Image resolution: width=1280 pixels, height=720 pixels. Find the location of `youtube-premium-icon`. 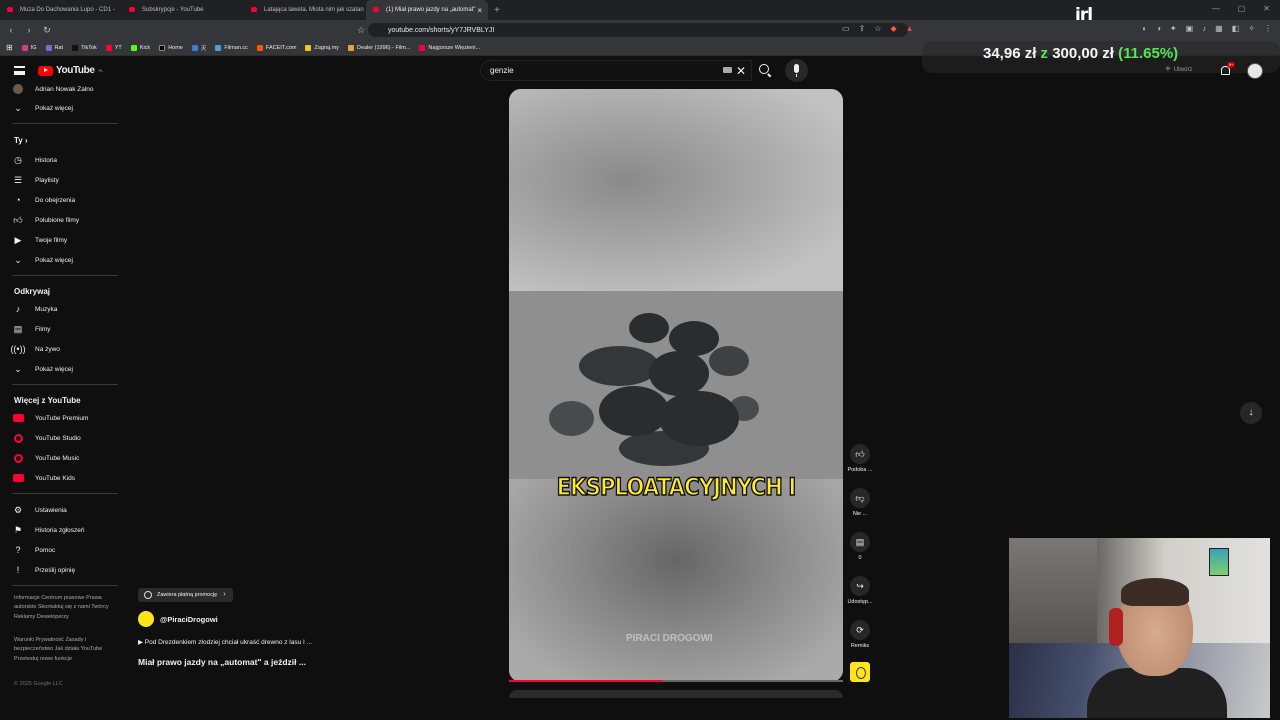

youtube-premium-icon is located at coordinates (18, 418).